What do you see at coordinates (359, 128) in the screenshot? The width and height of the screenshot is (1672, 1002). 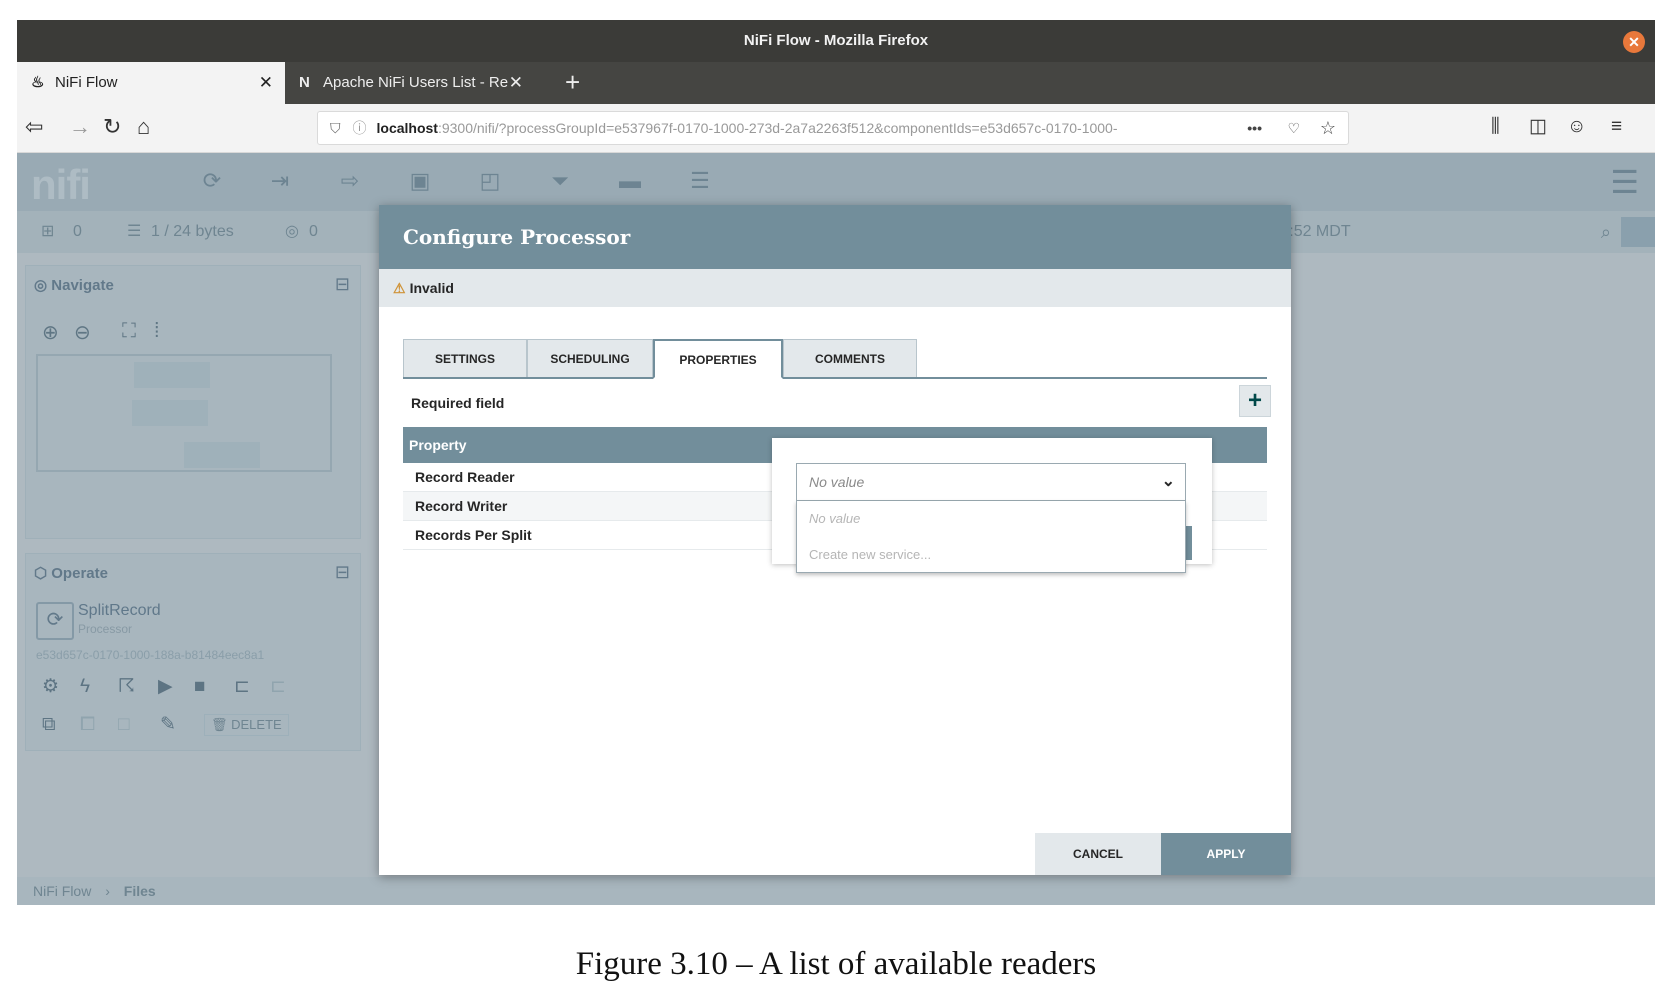 I see `info-icon: ⓘ` at bounding box center [359, 128].